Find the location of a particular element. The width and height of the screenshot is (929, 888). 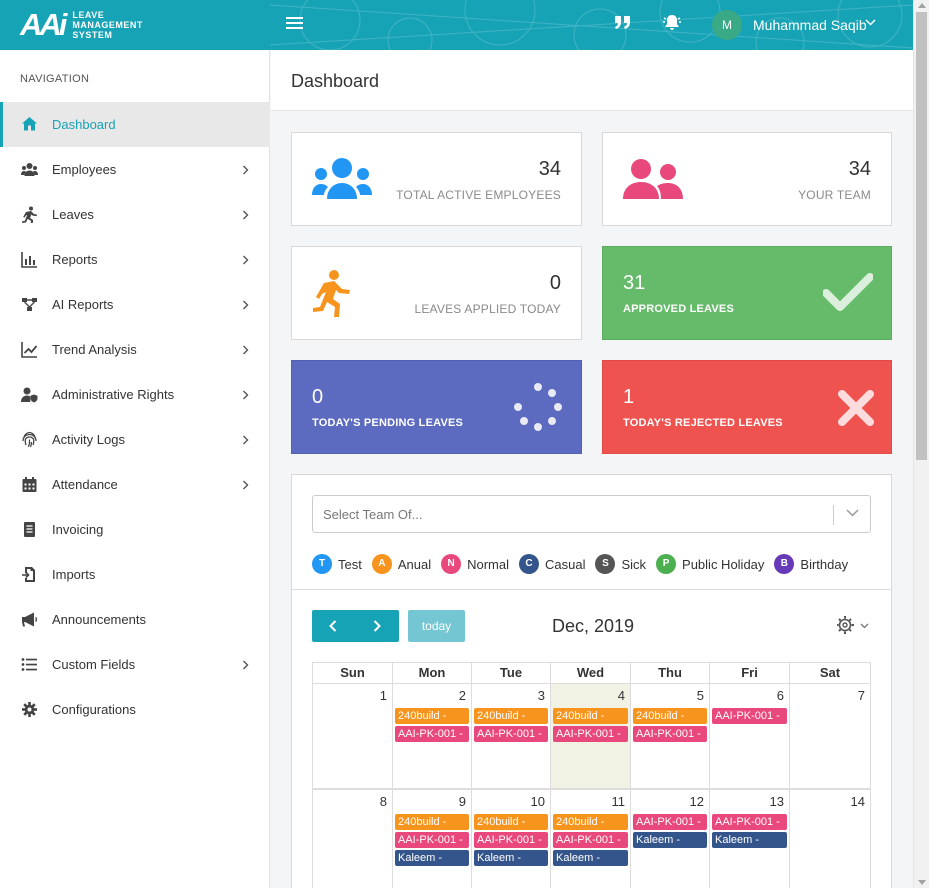

calendar-settings-button is located at coordinates (852, 627).